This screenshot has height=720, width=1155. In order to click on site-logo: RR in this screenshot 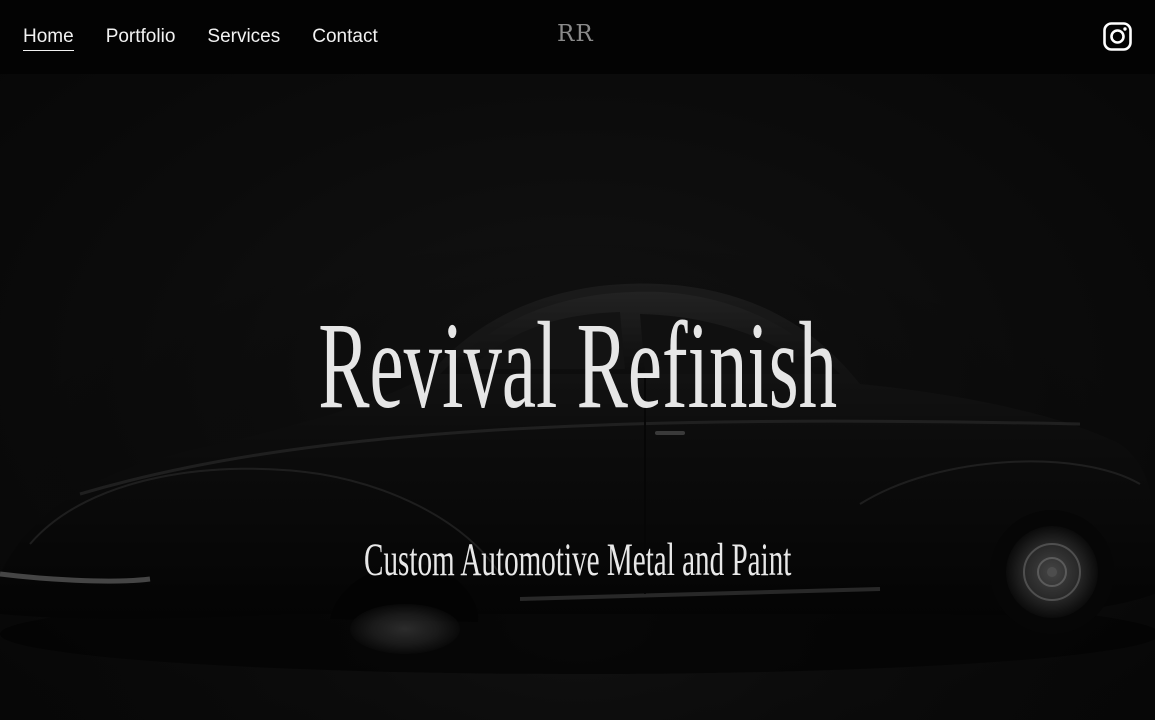, I will do `click(575, 34)`.